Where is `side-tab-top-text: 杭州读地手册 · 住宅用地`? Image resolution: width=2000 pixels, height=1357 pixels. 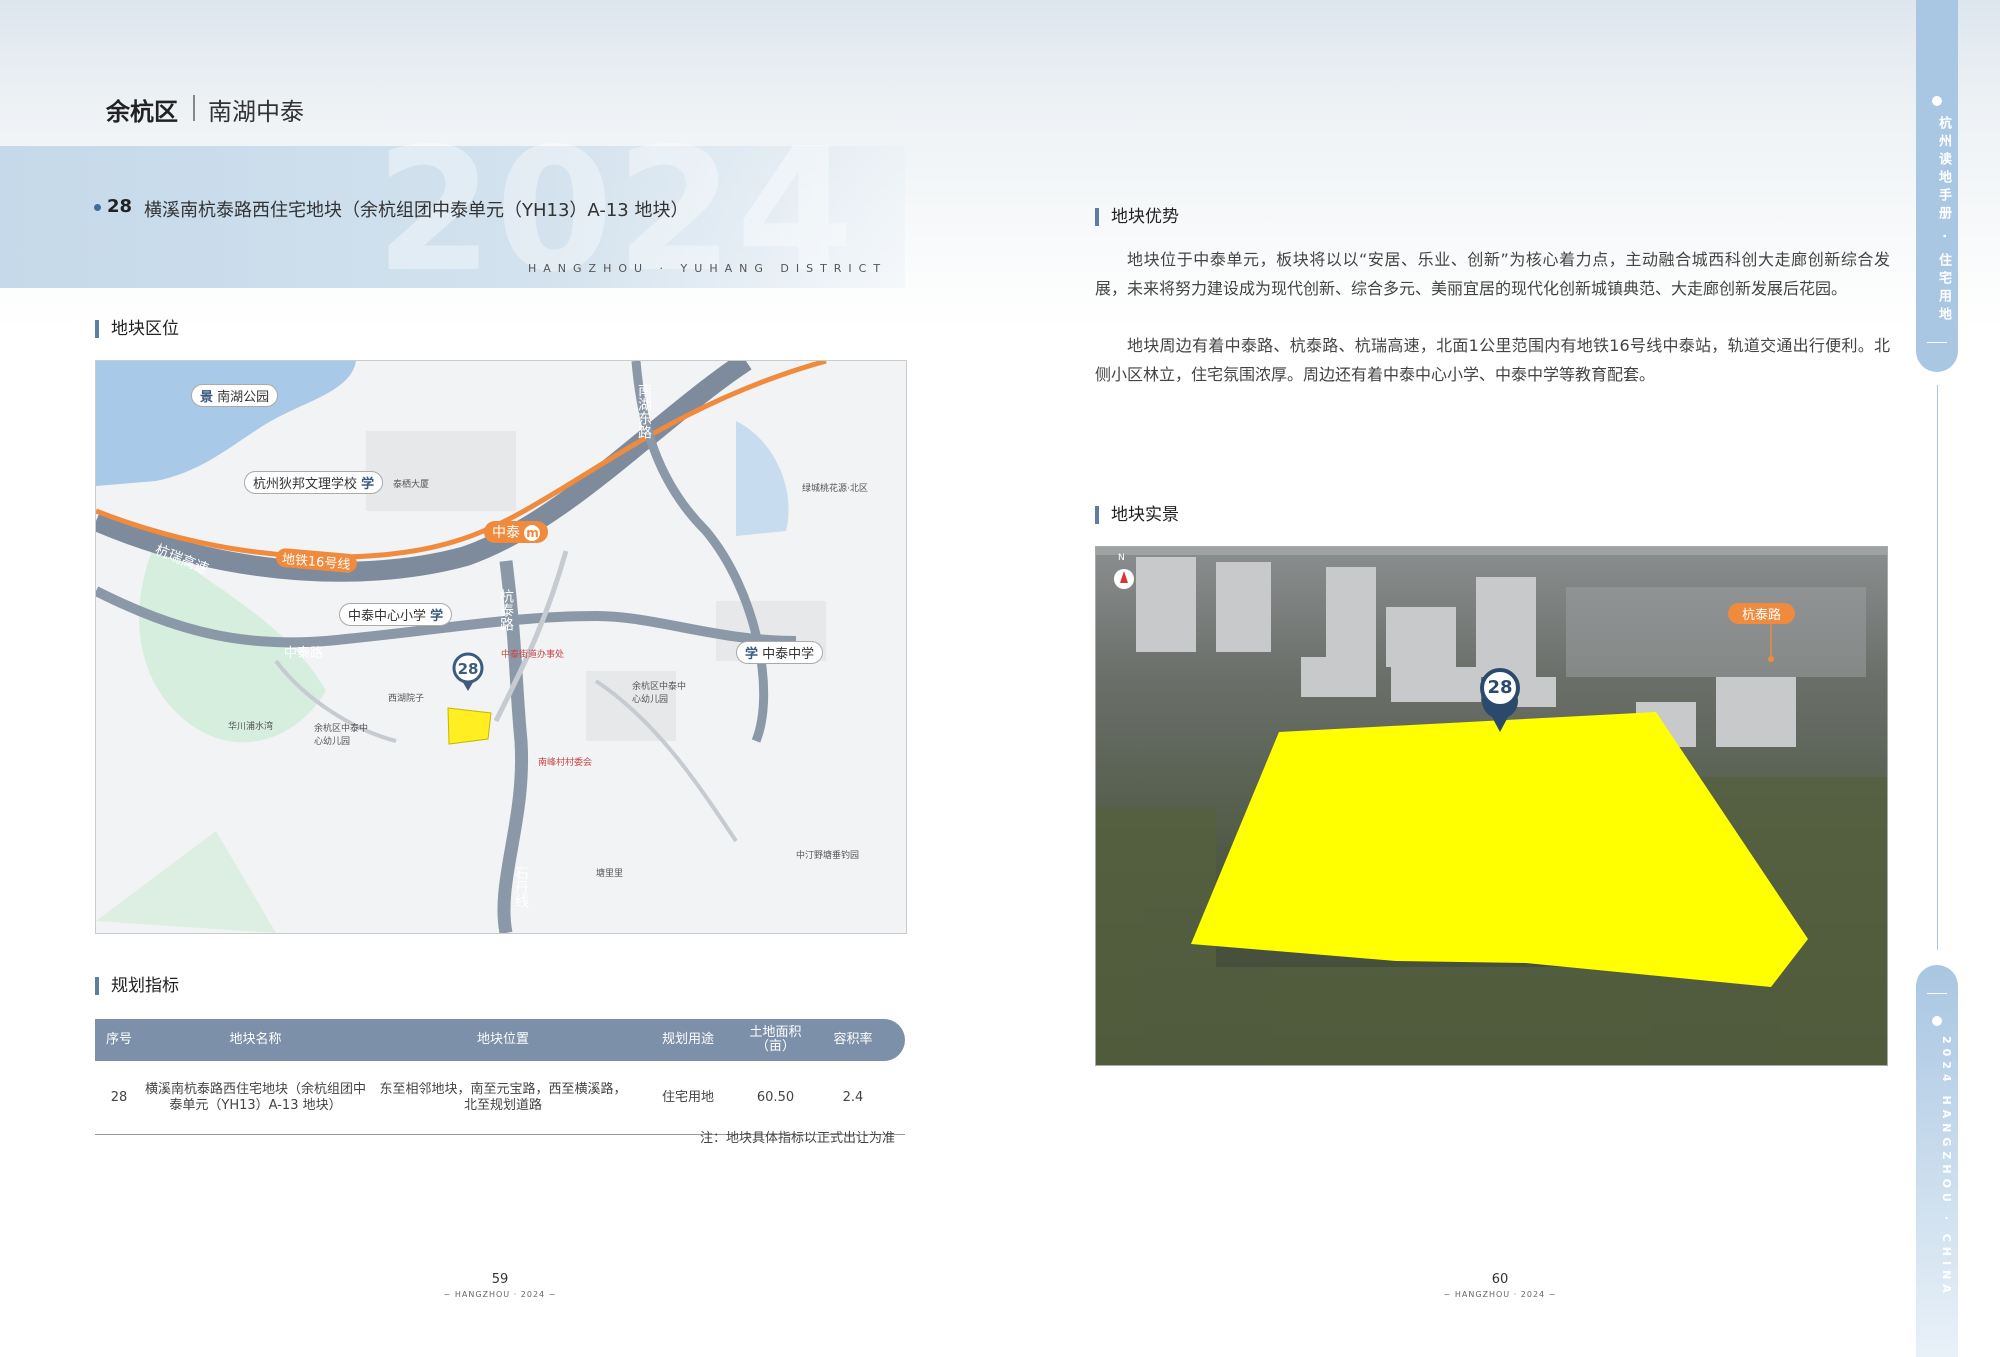
side-tab-top-text: 杭州读地手册 · 住宅用地 is located at coordinates (1943, 220).